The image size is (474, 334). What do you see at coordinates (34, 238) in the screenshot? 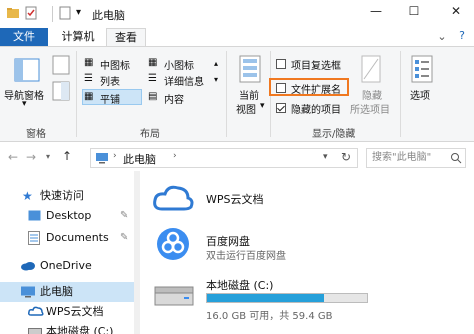
I see `documents-icon` at bounding box center [34, 238].